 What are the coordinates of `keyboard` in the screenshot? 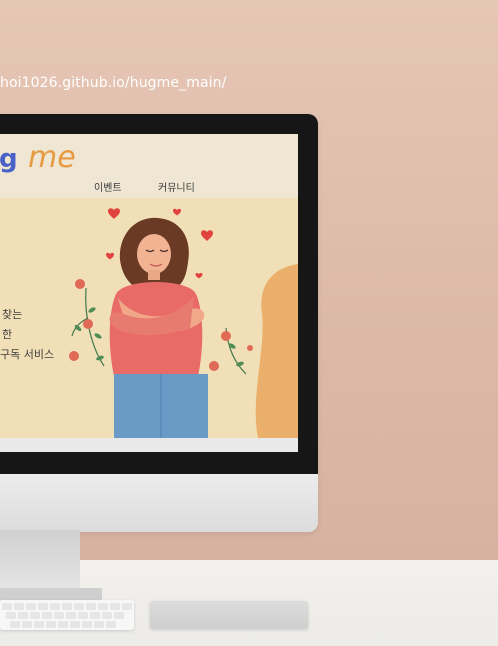 It's located at (67, 615).